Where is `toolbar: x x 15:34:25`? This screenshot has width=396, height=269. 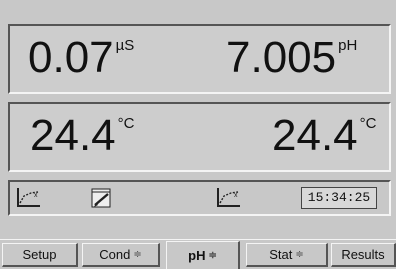
toolbar: x x 15:34:25 is located at coordinates (199, 198).